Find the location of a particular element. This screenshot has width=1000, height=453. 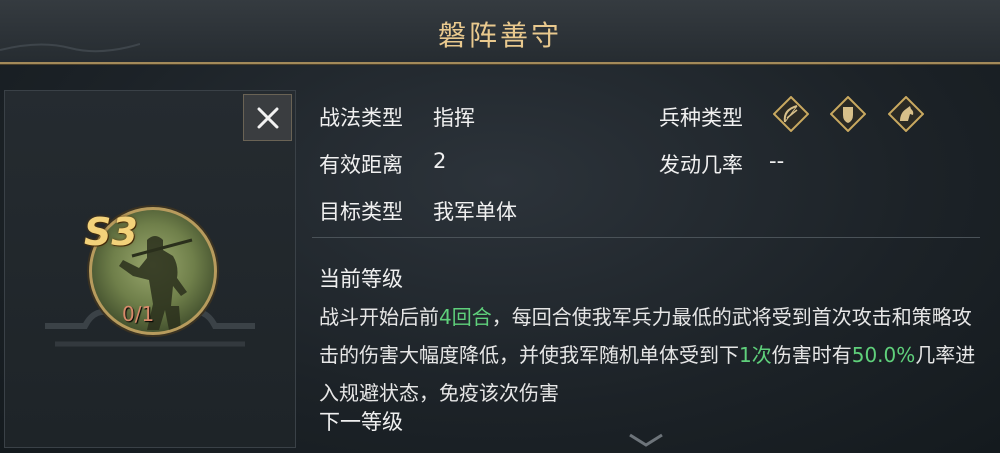

target-type-label: 目标类型 is located at coordinates (361, 212).